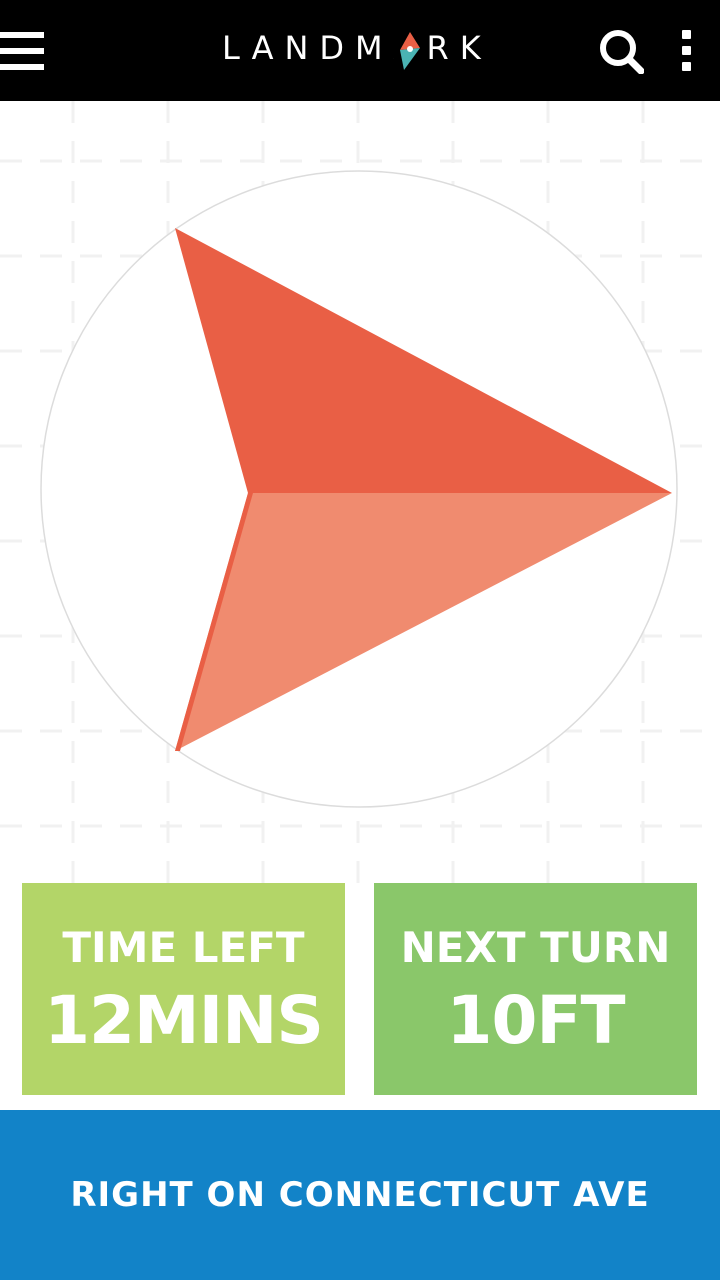  I want to click on instruction-text: RIGHT ON CONNECTICUT AVE, so click(360, 1195).